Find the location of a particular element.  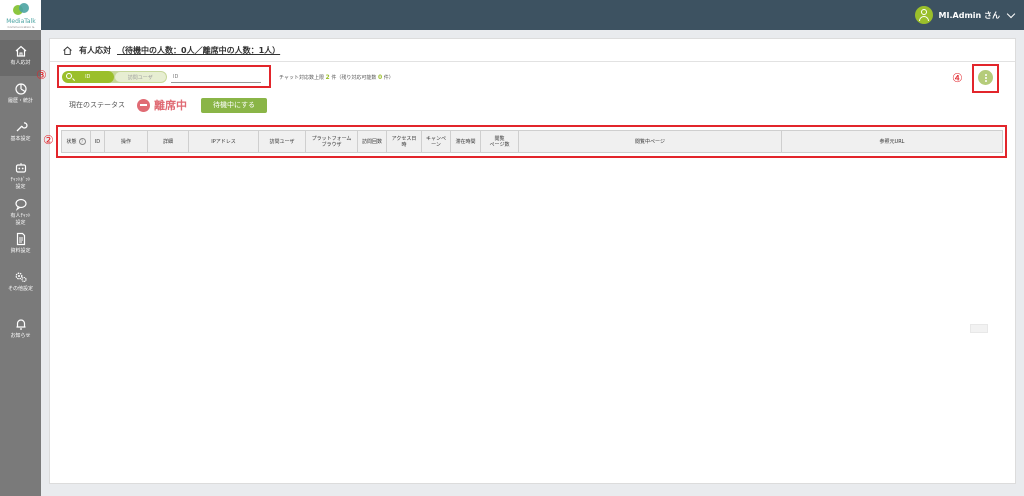

chat-bubble-icon is located at coordinates (21, 204).